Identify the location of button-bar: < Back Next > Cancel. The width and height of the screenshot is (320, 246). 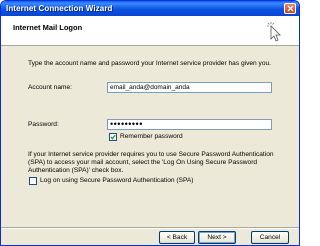
(150, 236).